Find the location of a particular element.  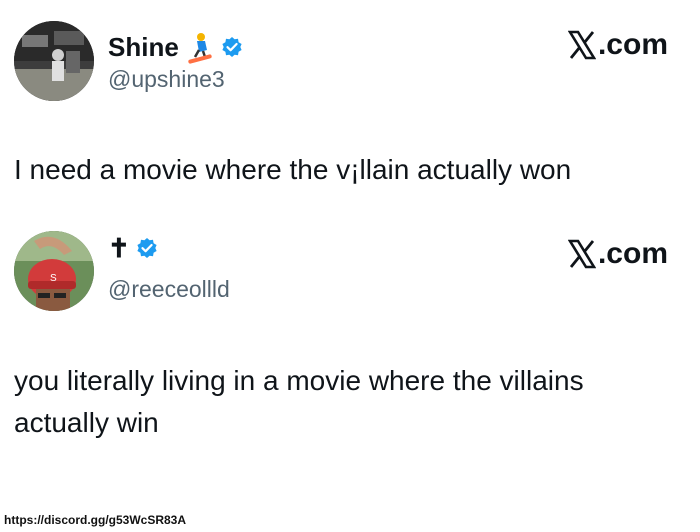

avatar-photo-icon is located at coordinates (54, 61).